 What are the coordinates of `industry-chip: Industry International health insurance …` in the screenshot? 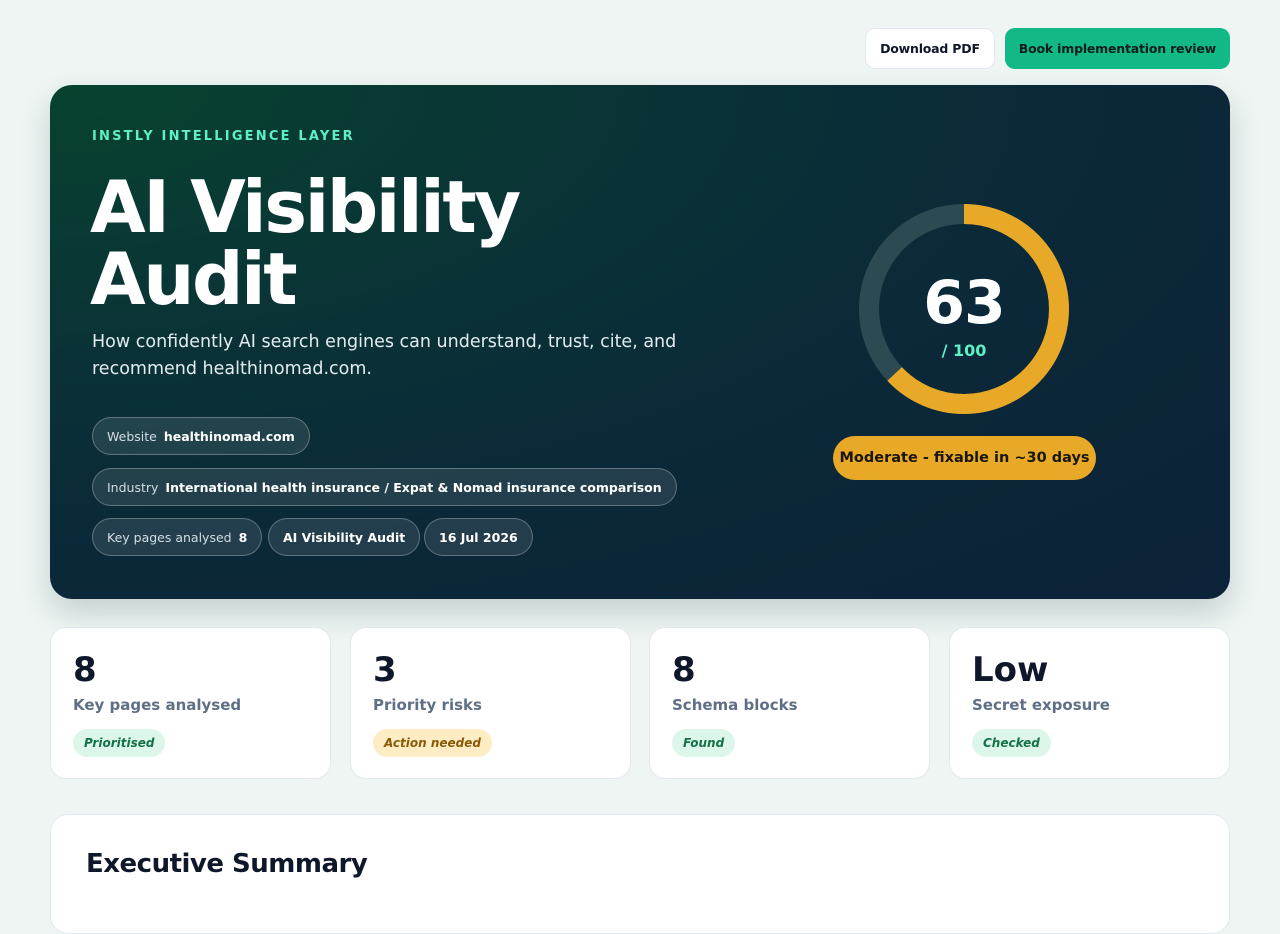 It's located at (384, 487).